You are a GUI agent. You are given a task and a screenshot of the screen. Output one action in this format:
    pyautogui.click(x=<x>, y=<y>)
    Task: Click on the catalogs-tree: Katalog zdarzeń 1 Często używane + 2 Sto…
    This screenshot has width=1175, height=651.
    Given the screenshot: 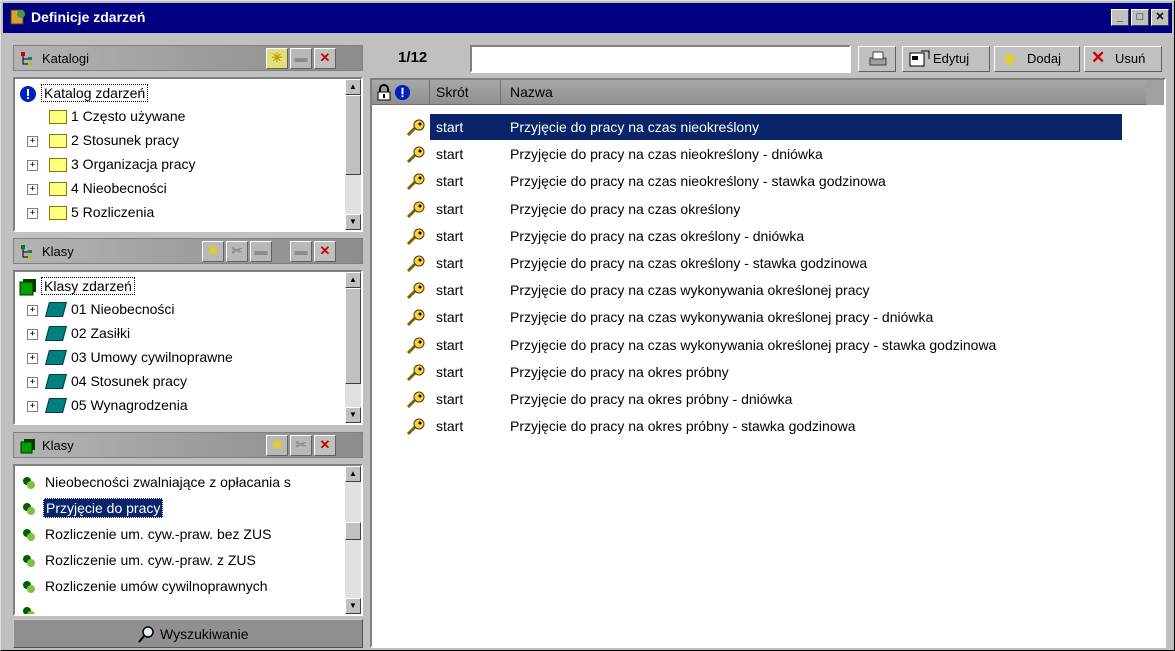 What is the action you would take?
    pyautogui.click(x=188, y=154)
    